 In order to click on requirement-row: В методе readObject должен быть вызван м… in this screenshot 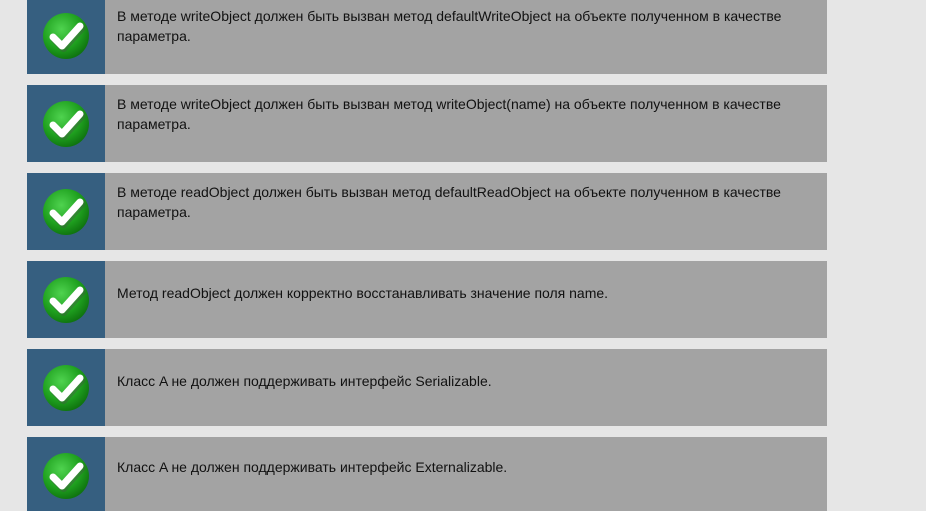, I will do `click(427, 211)`.